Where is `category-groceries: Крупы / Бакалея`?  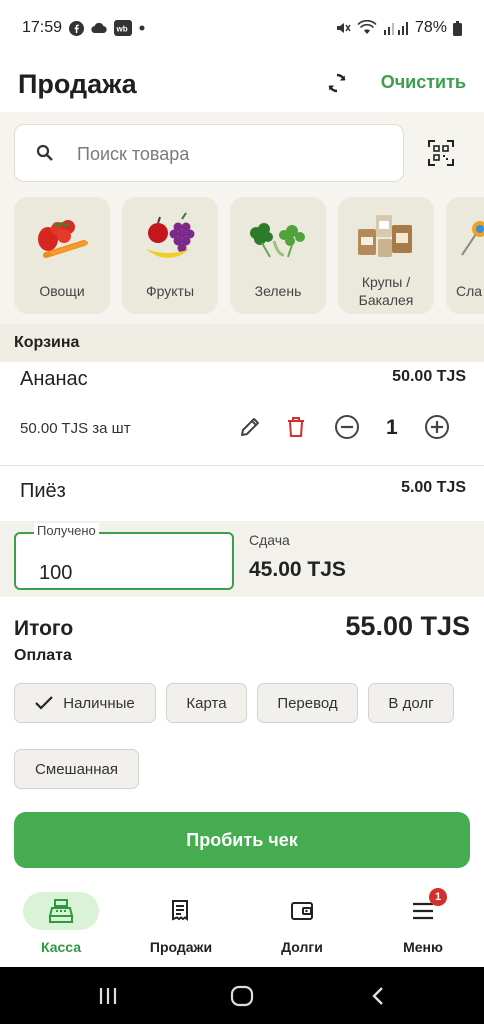 category-groceries: Крупы / Бакалея is located at coordinates (386, 255).